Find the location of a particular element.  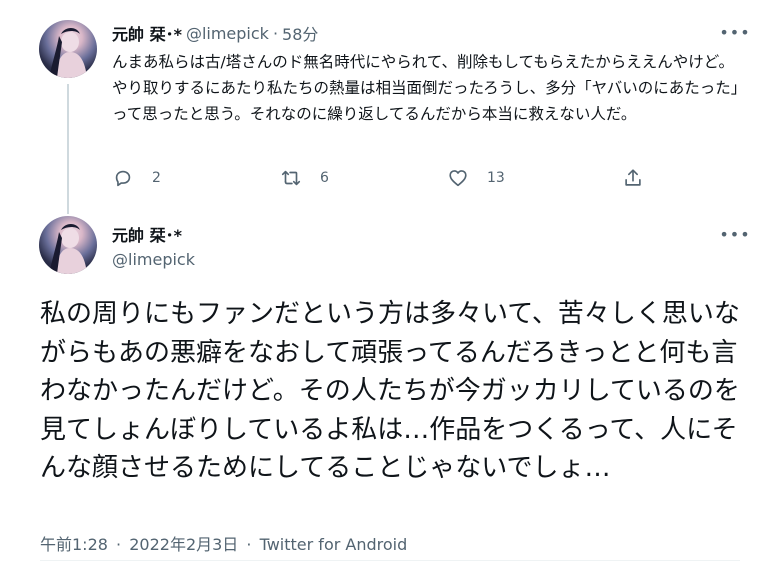

like-button: 13 is located at coordinates (476, 178).